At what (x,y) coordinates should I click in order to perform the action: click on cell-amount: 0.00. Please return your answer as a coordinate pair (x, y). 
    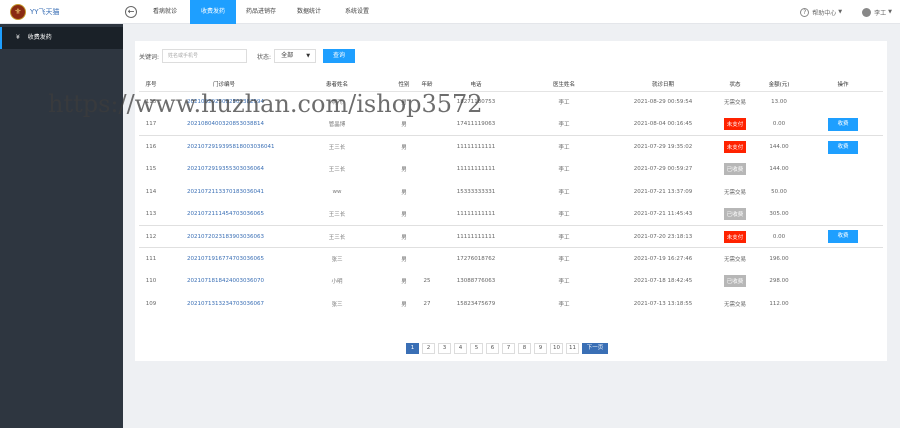
    Looking at the image, I should click on (779, 236).